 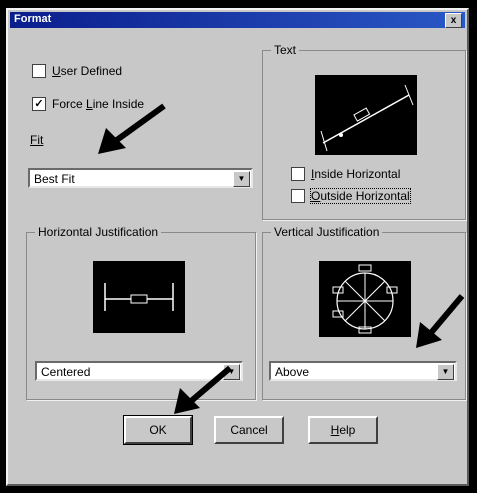 I want to click on fit-label: Fit, so click(x=37, y=140).